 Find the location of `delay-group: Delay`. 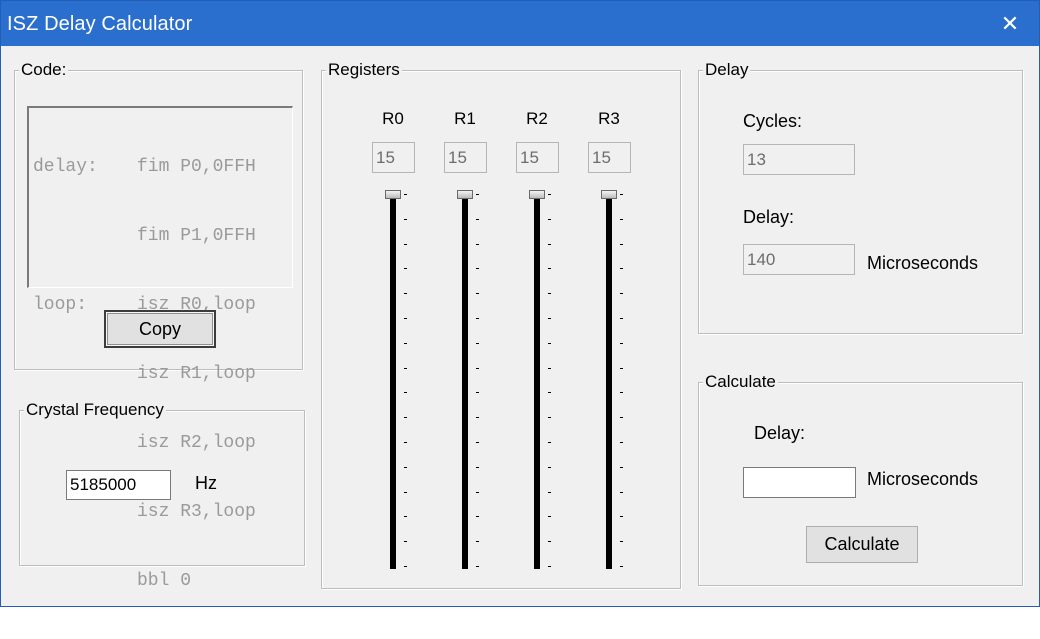

delay-group: Delay is located at coordinates (860, 197).